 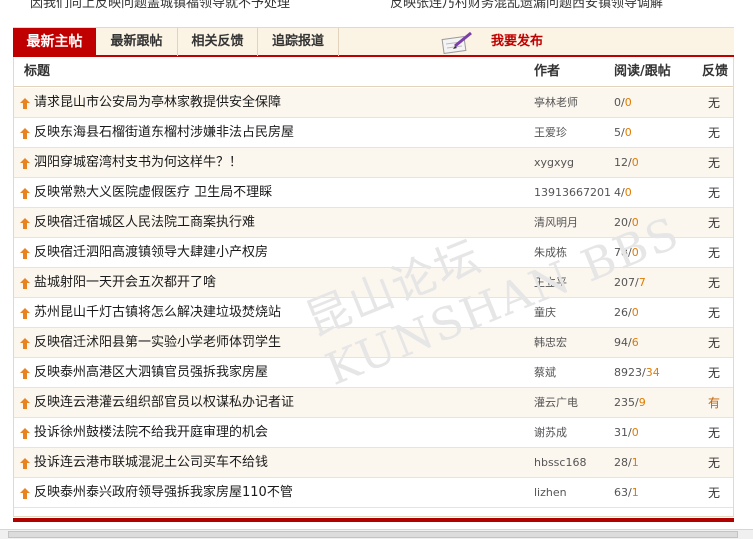 I want to click on read-count: 31, so click(x=621, y=432).